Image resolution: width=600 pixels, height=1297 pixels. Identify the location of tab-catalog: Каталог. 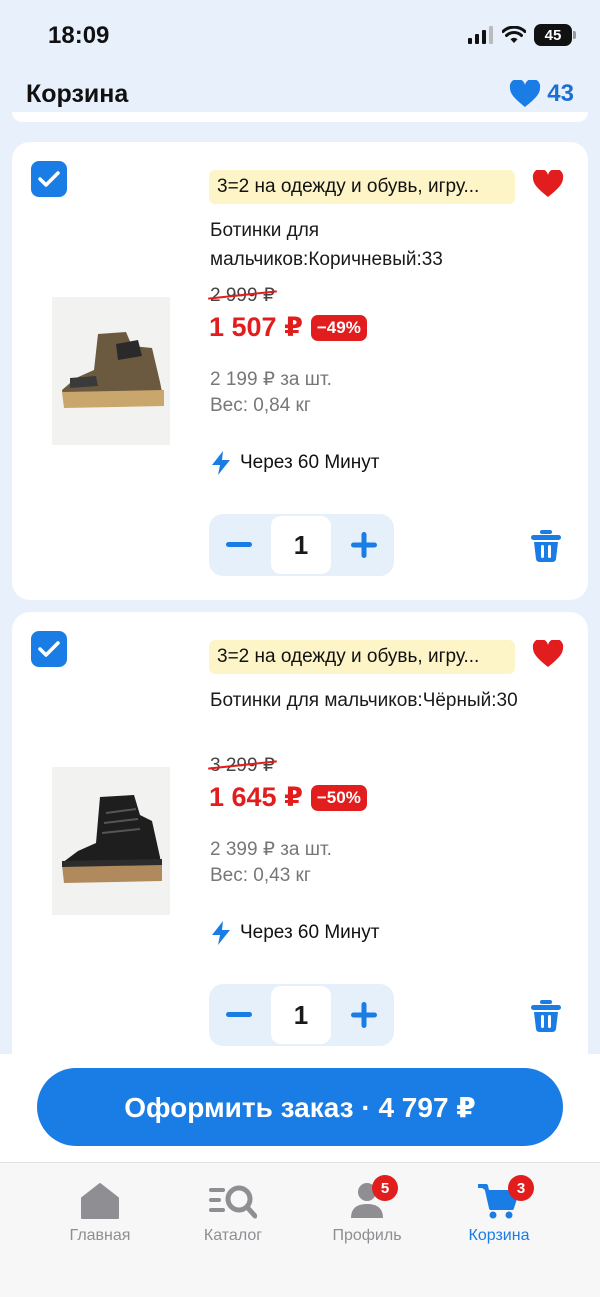
(233, 1213).